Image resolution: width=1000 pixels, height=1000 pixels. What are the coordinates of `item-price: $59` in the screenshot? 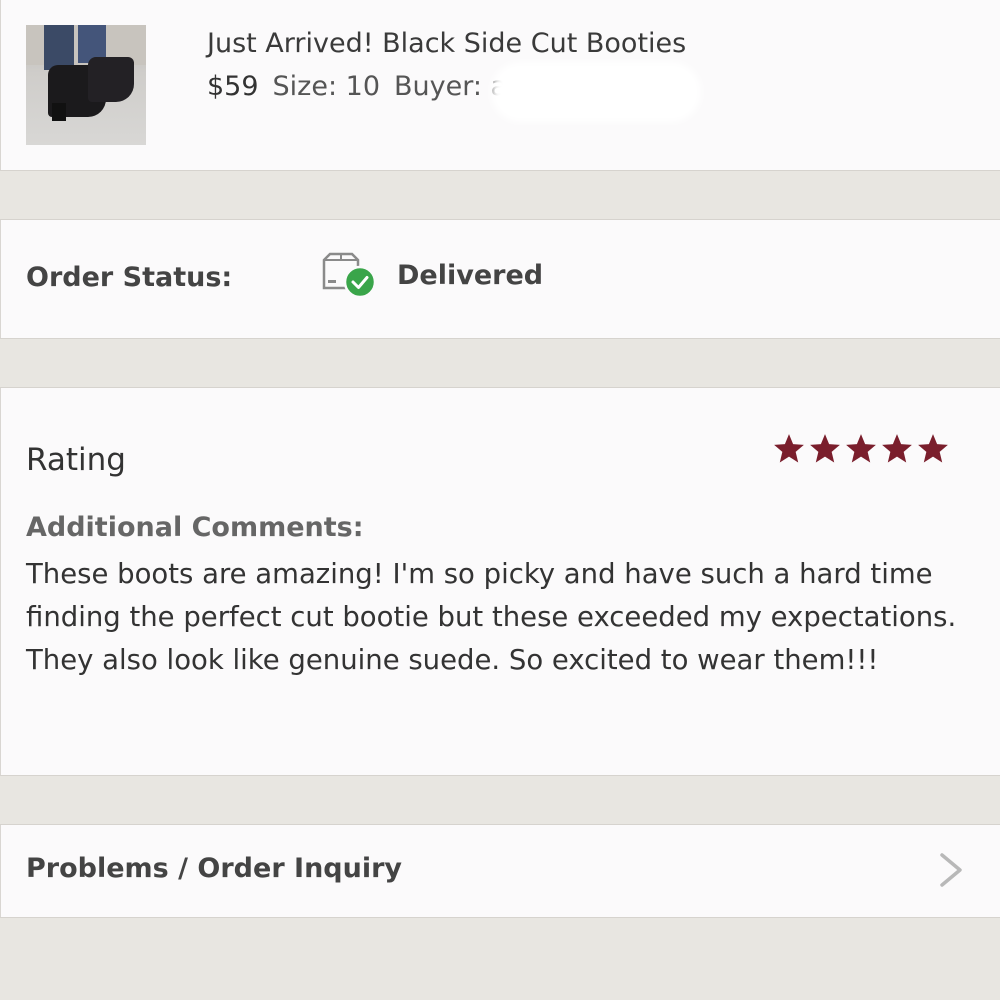 It's located at (233, 86).